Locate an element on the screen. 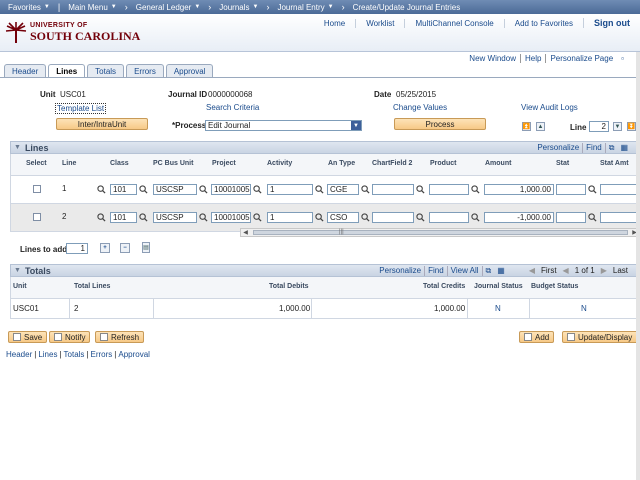 This screenshot has height=480, width=640. add-button: Add is located at coordinates (537, 337).